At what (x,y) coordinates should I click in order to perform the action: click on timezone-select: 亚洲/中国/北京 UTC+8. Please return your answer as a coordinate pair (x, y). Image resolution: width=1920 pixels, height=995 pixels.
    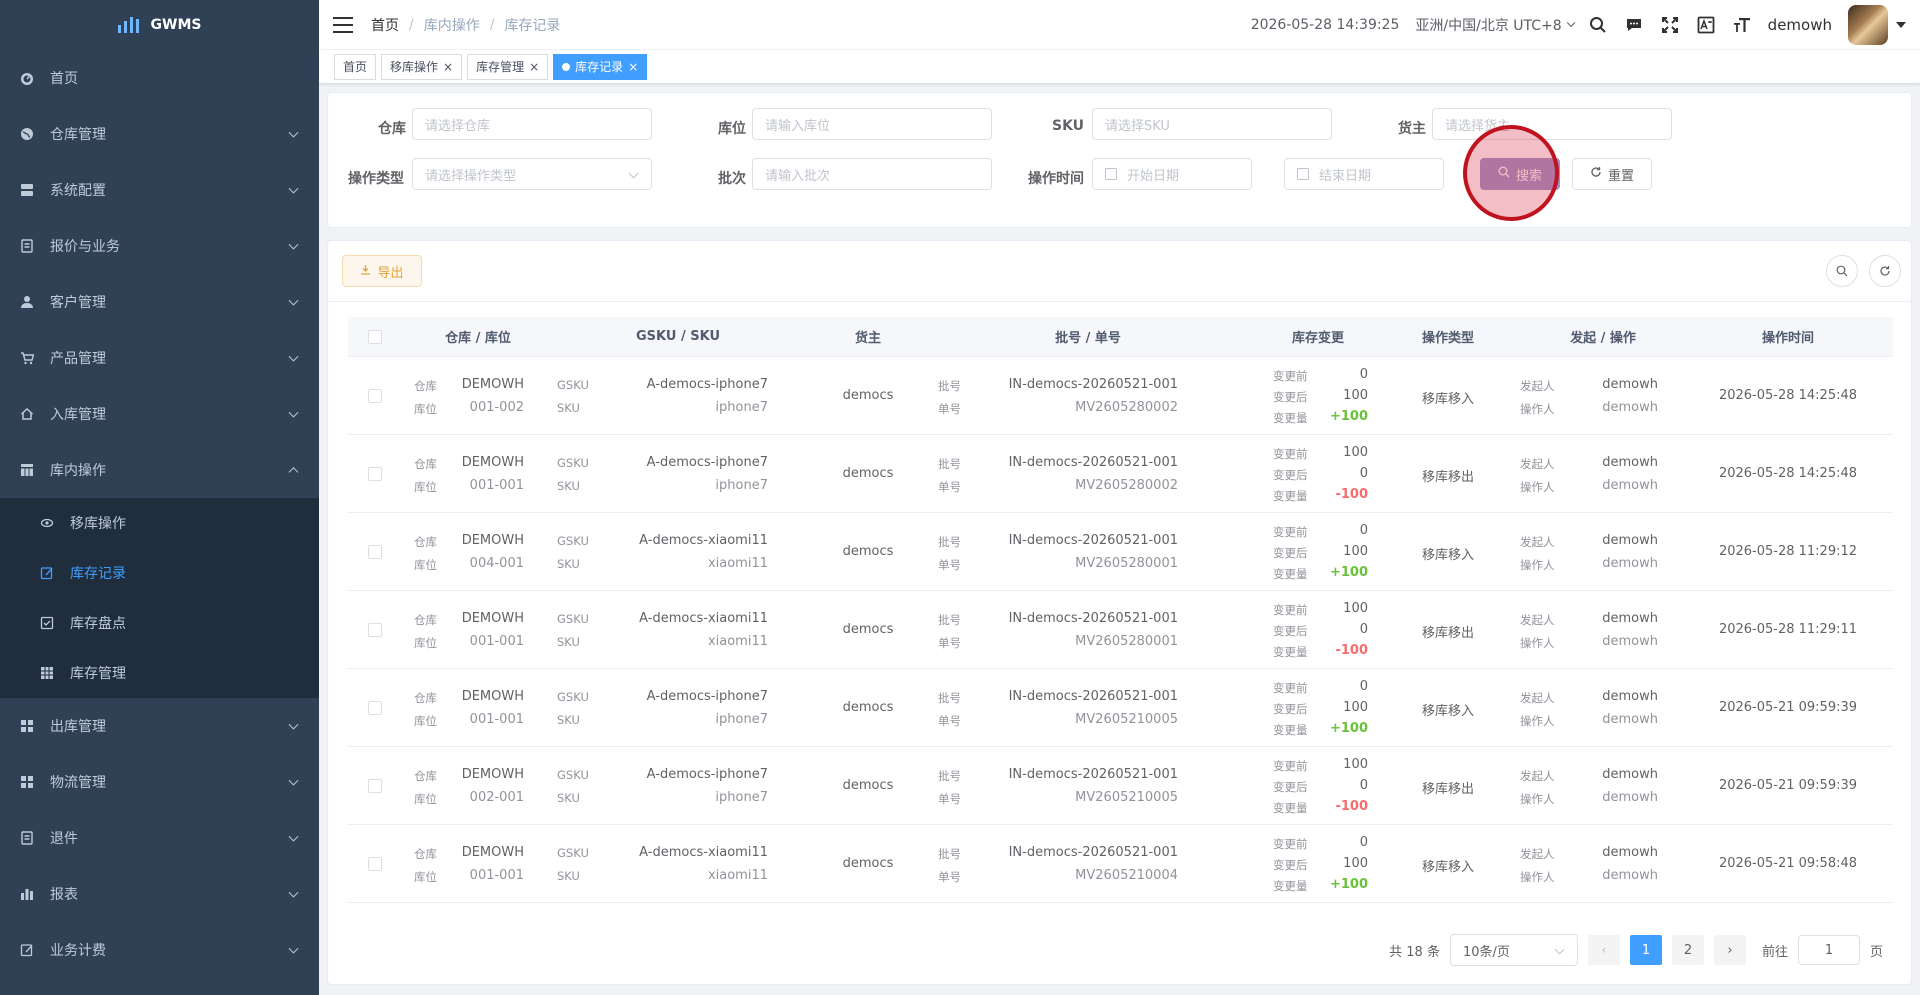
    Looking at the image, I should click on (1495, 25).